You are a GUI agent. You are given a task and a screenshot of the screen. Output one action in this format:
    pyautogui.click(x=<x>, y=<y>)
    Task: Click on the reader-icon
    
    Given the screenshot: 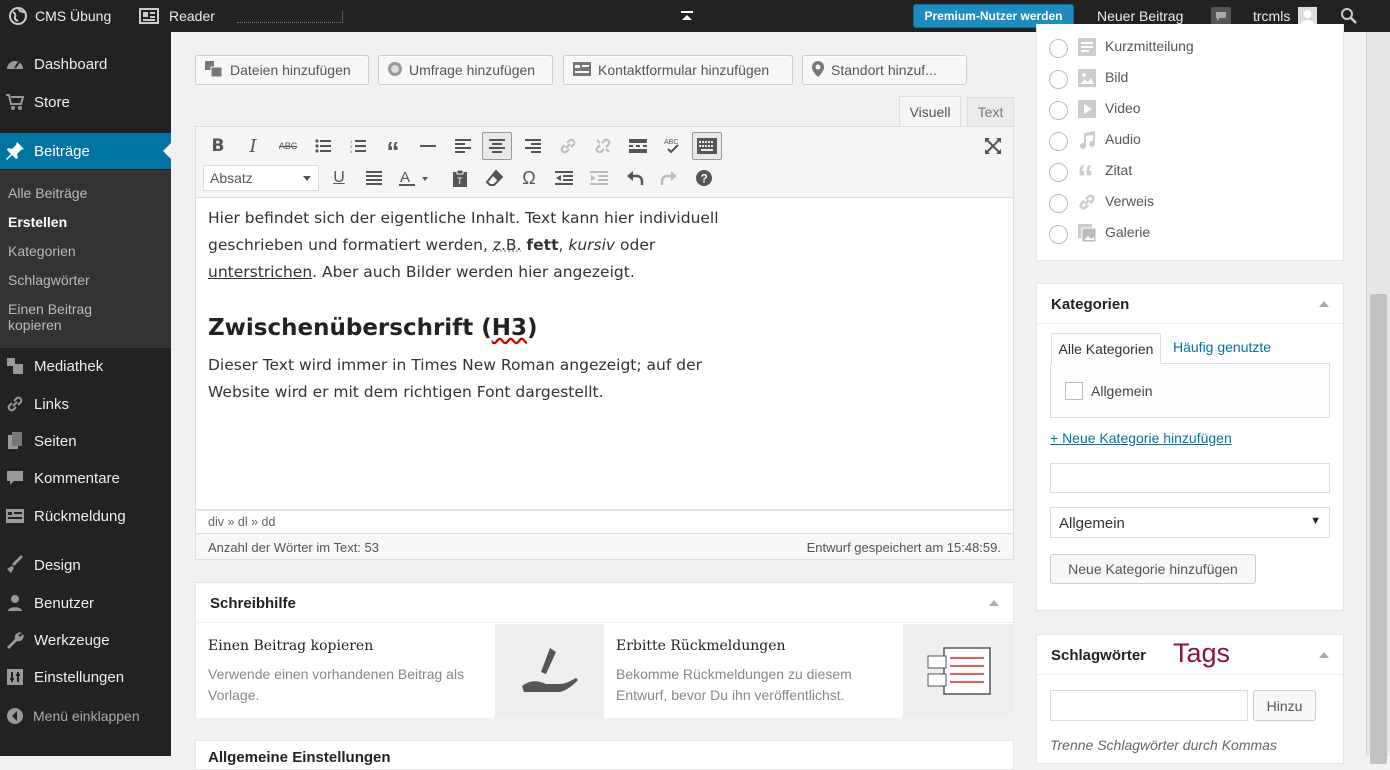 What is the action you would take?
    pyautogui.click(x=149, y=16)
    